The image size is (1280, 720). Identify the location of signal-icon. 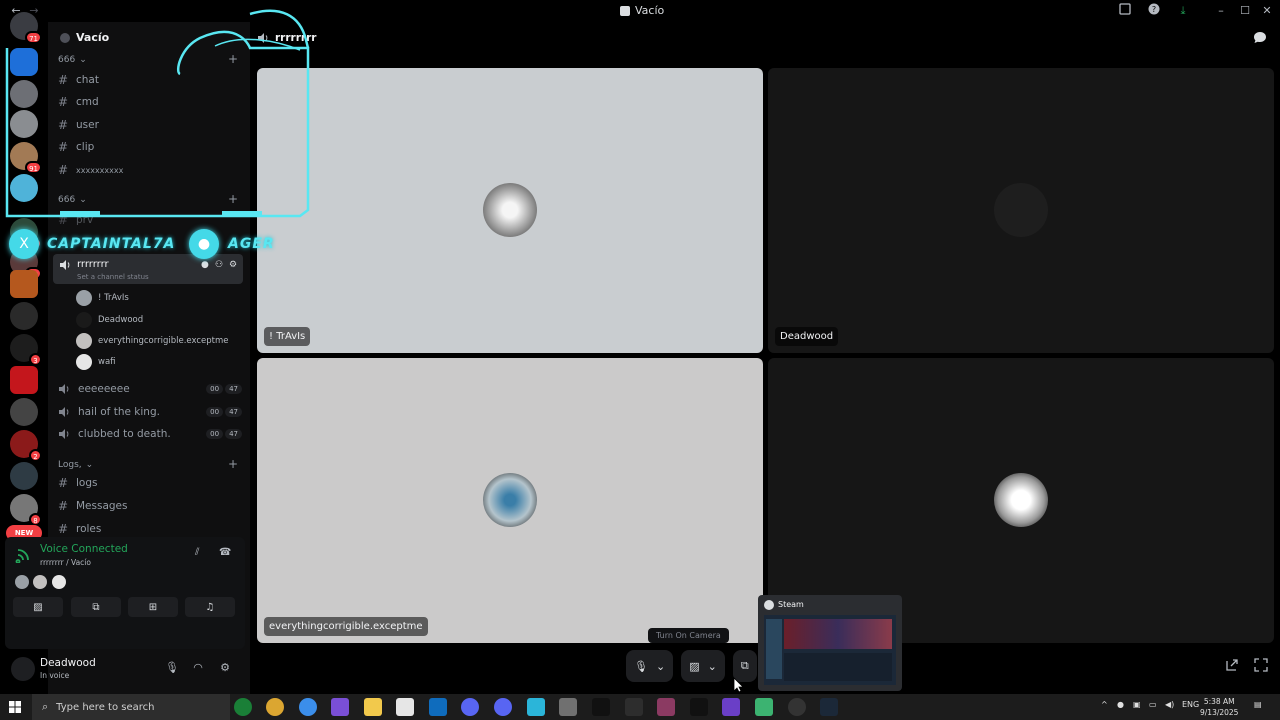
(24, 554).